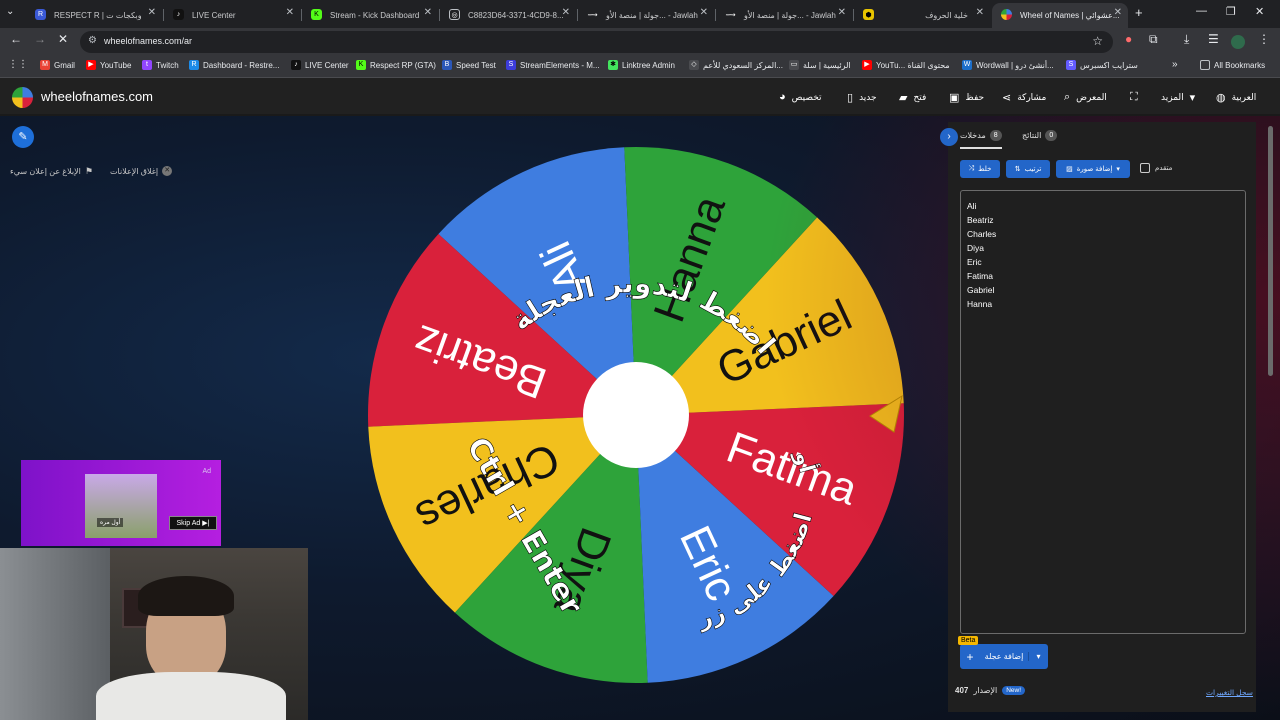 This screenshot has height=720, width=1280. Describe the element at coordinates (55, 634) in the screenshot. I see `webcam-background-window` at that location.